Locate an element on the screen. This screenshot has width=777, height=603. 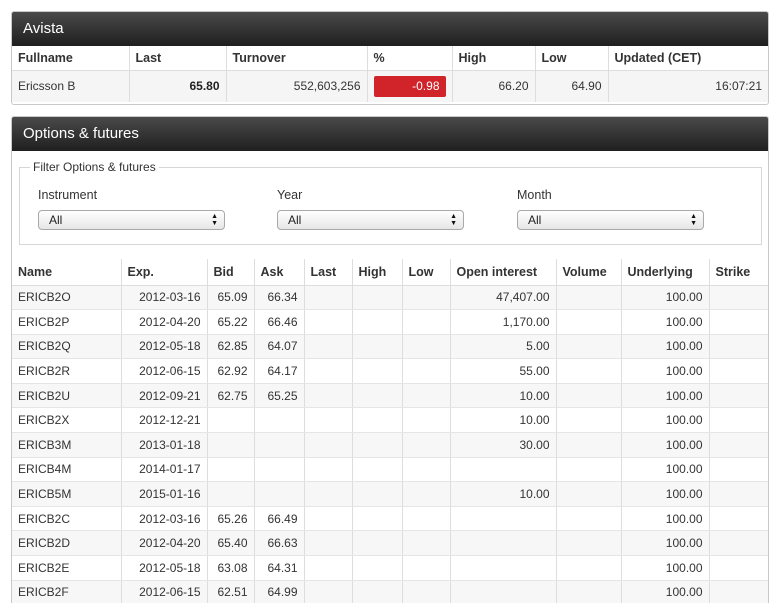
cell-bid: 62.51 is located at coordinates (231, 591).